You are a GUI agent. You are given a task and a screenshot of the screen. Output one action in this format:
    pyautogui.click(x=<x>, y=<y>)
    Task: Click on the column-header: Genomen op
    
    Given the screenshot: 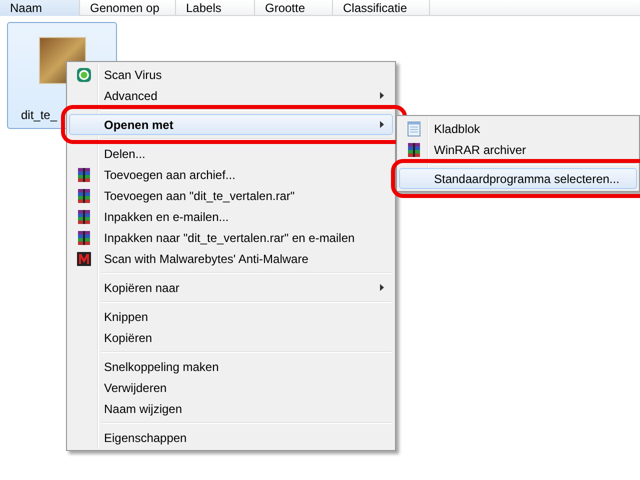 What is the action you would take?
    pyautogui.click(x=128, y=8)
    